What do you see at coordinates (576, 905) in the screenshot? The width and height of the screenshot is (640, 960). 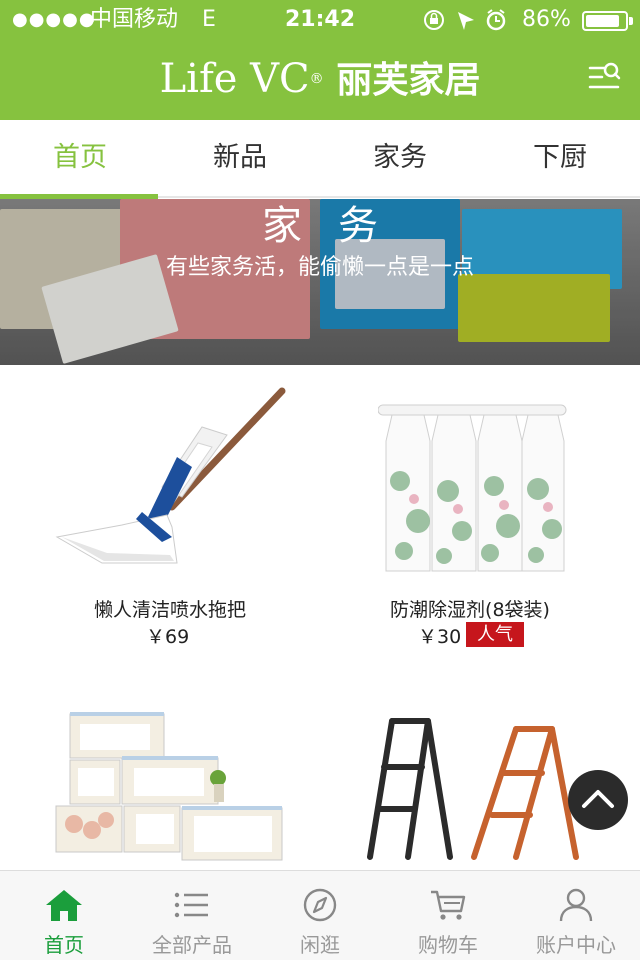 I see `user-icon` at bounding box center [576, 905].